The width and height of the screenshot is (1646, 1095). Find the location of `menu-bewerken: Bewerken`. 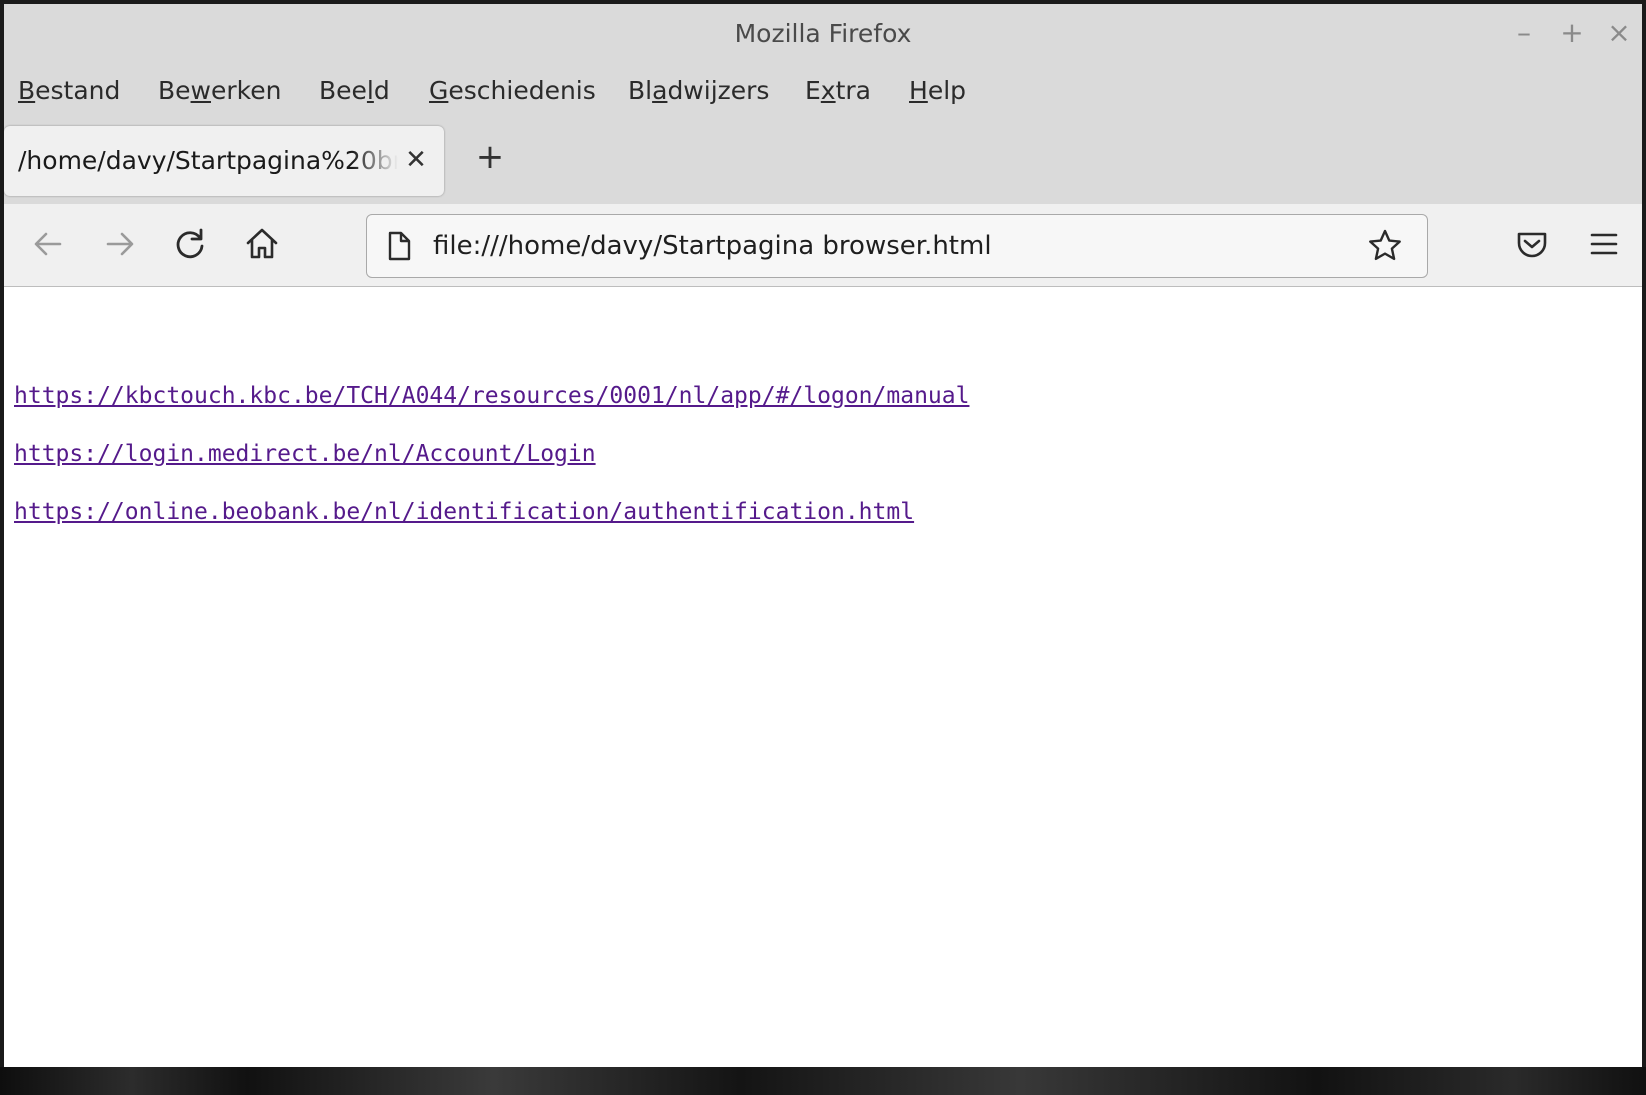

menu-bewerken: Bewerken is located at coordinates (219, 90).